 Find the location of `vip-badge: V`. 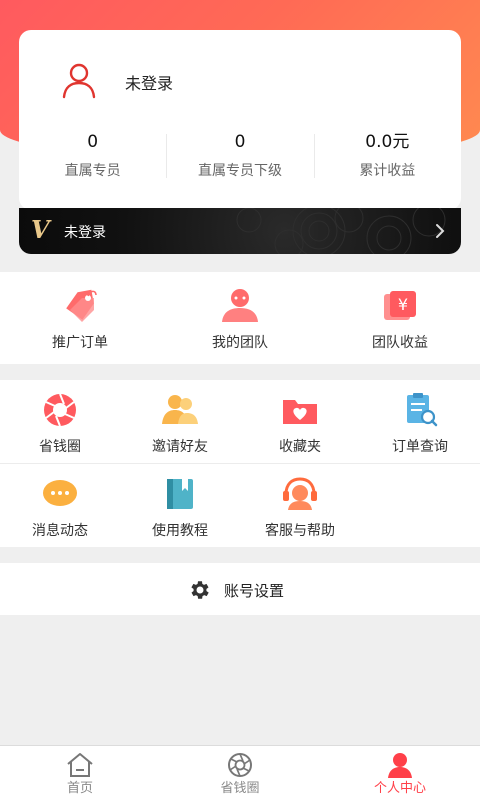

vip-badge: V is located at coordinates (40, 229).